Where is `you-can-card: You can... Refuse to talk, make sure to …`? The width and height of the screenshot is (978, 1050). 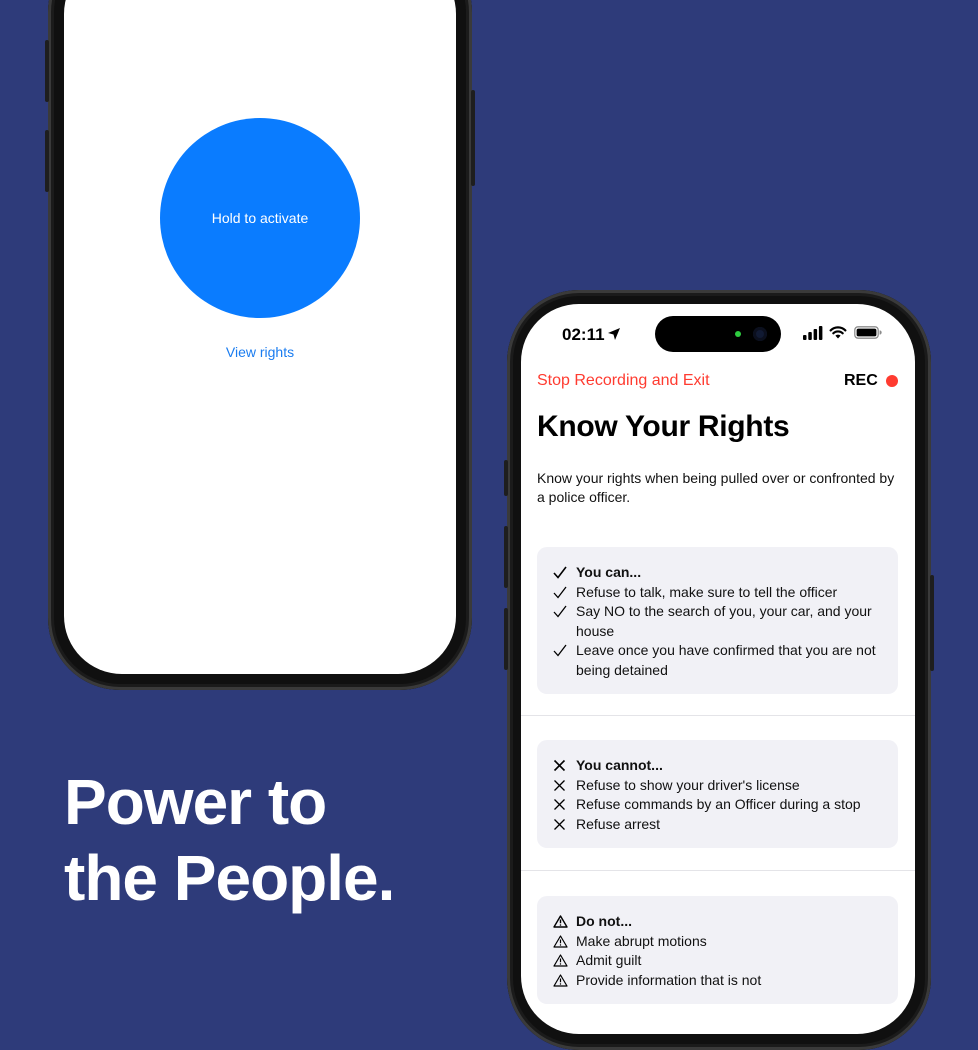 you-can-card: You can... Refuse to talk, make sure to … is located at coordinates (717, 620).